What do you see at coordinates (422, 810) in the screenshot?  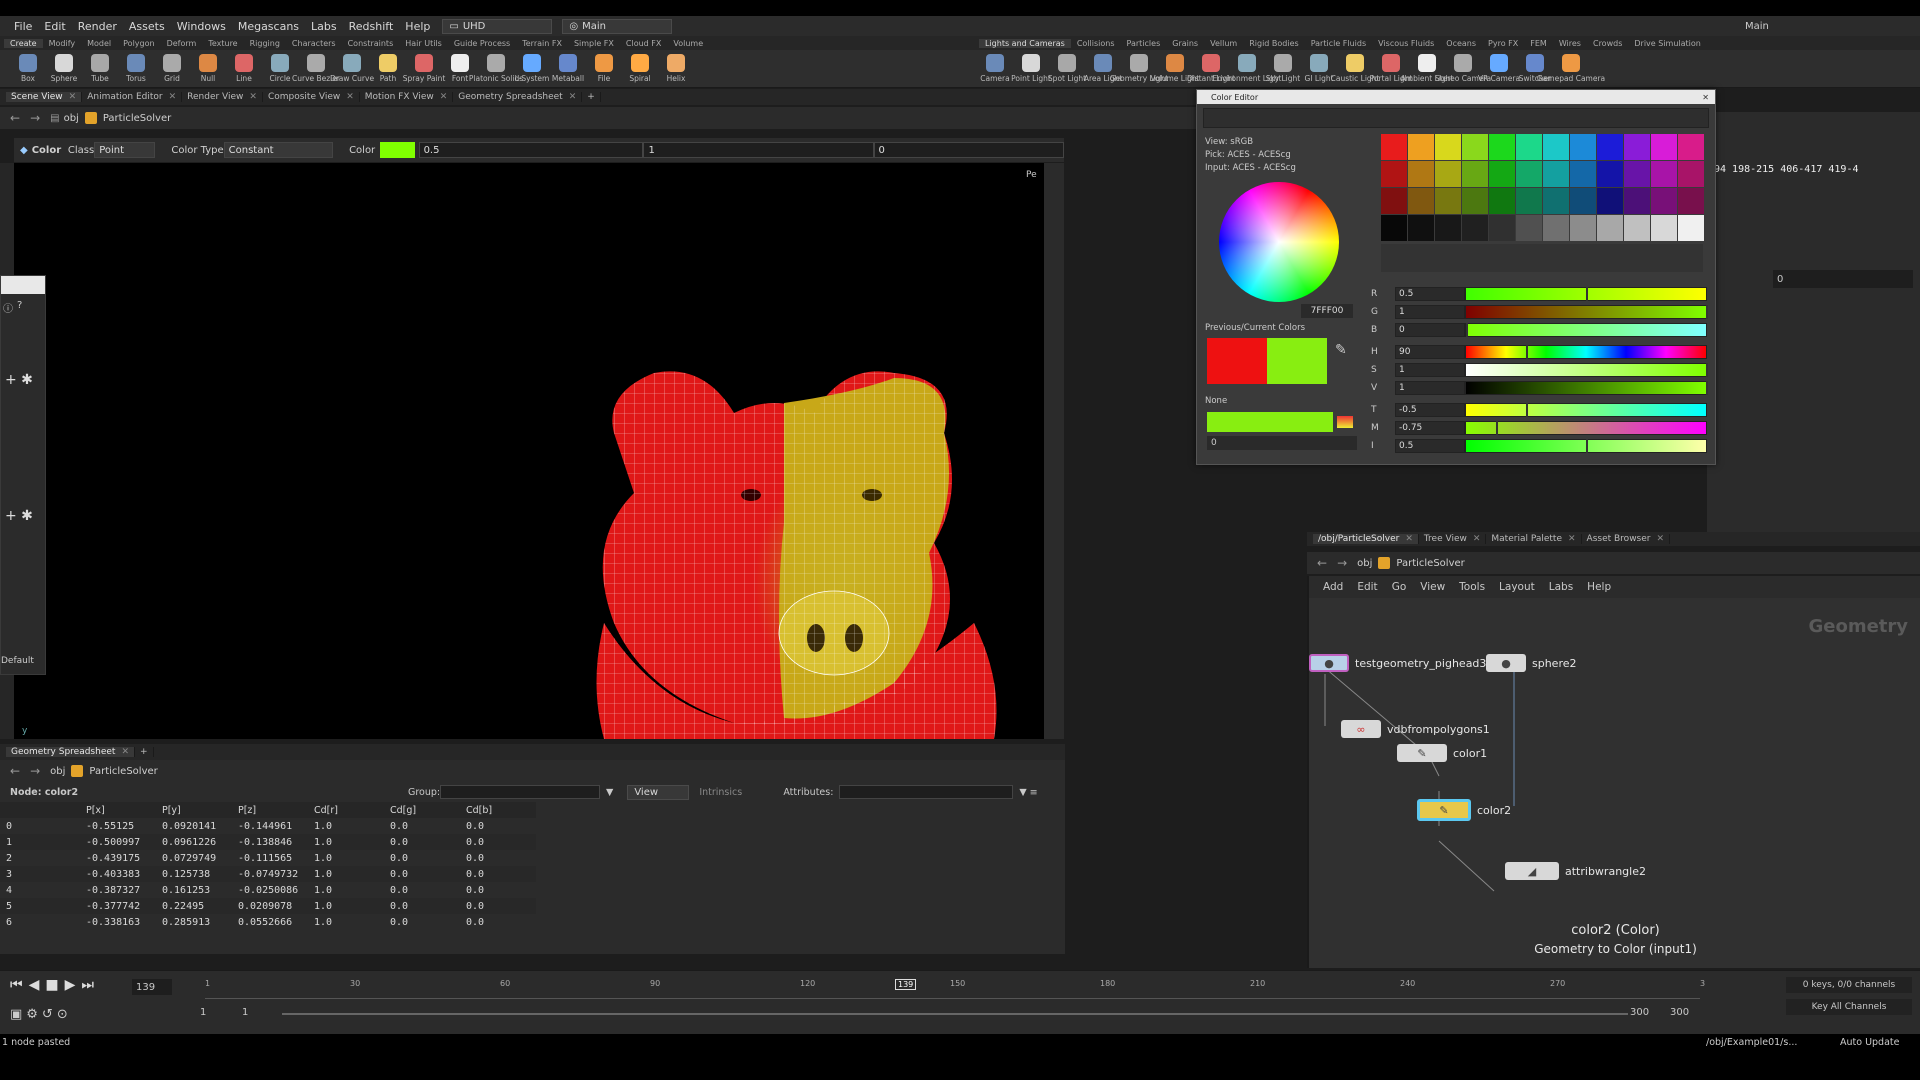 I see `column-header: Cd[g]` at bounding box center [422, 810].